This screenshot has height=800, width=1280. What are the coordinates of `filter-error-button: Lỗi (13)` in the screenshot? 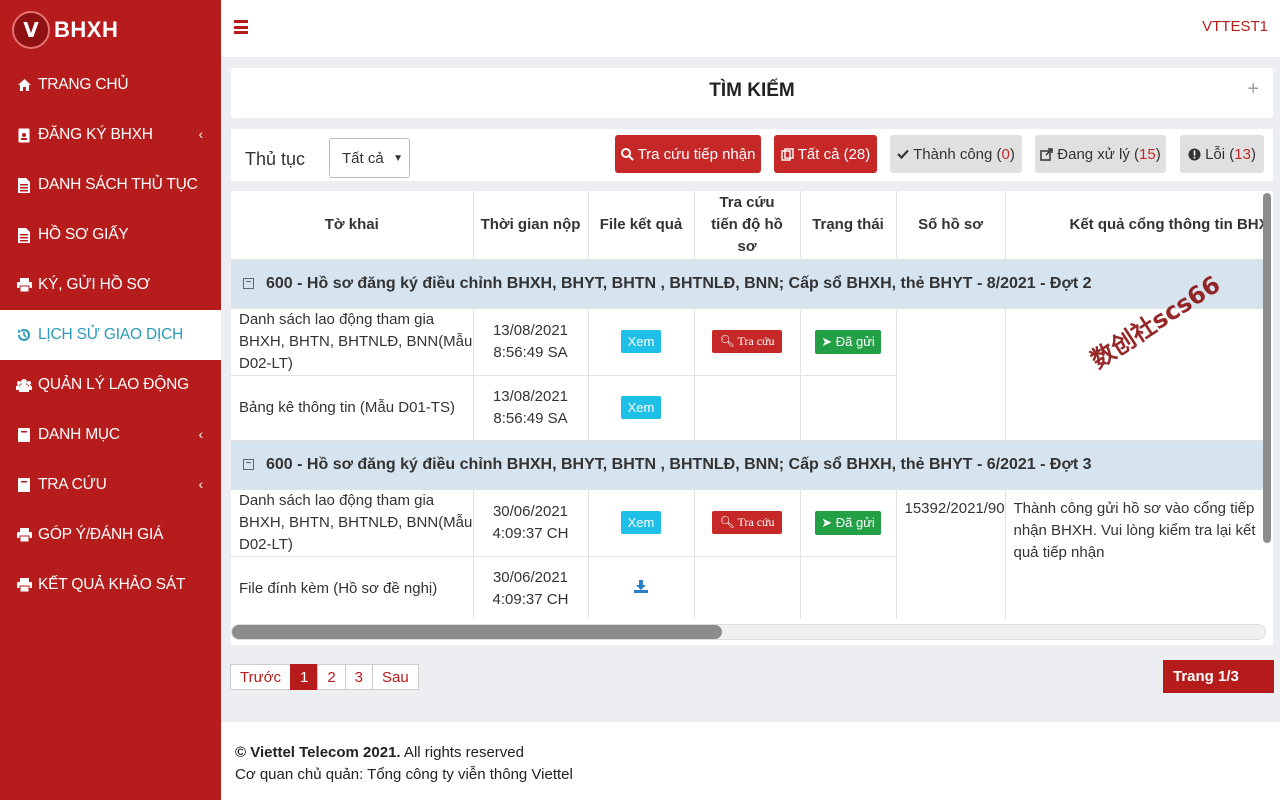 It's located at (1222, 154).